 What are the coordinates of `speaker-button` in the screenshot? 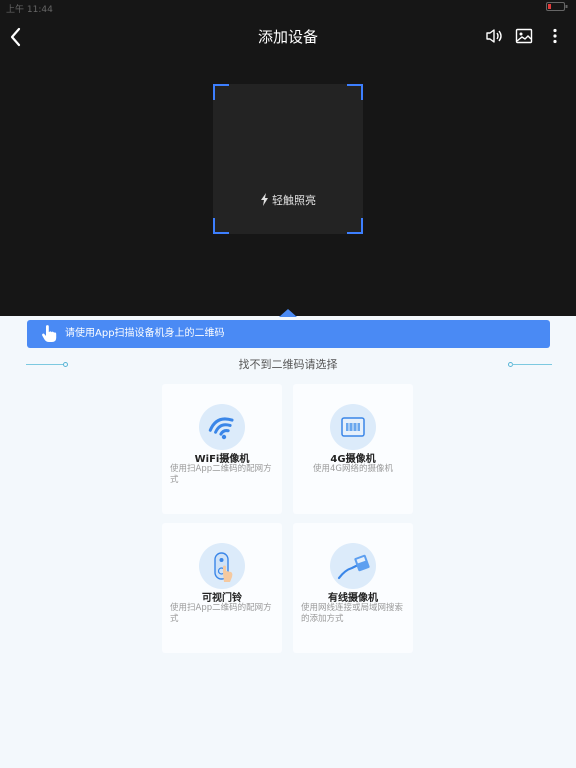 It's located at (494, 36).